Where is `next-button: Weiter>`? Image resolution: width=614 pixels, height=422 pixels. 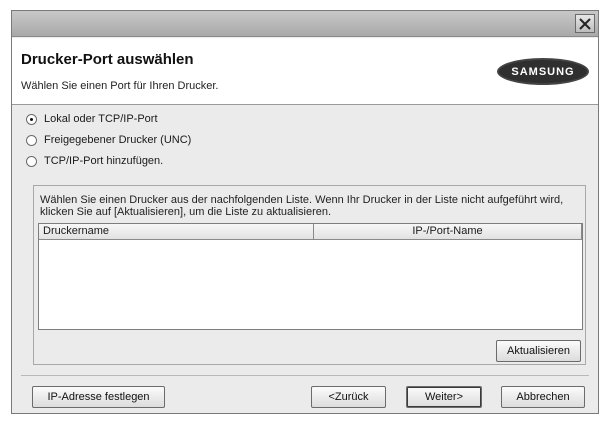
next-button: Weiter> is located at coordinates (444, 397).